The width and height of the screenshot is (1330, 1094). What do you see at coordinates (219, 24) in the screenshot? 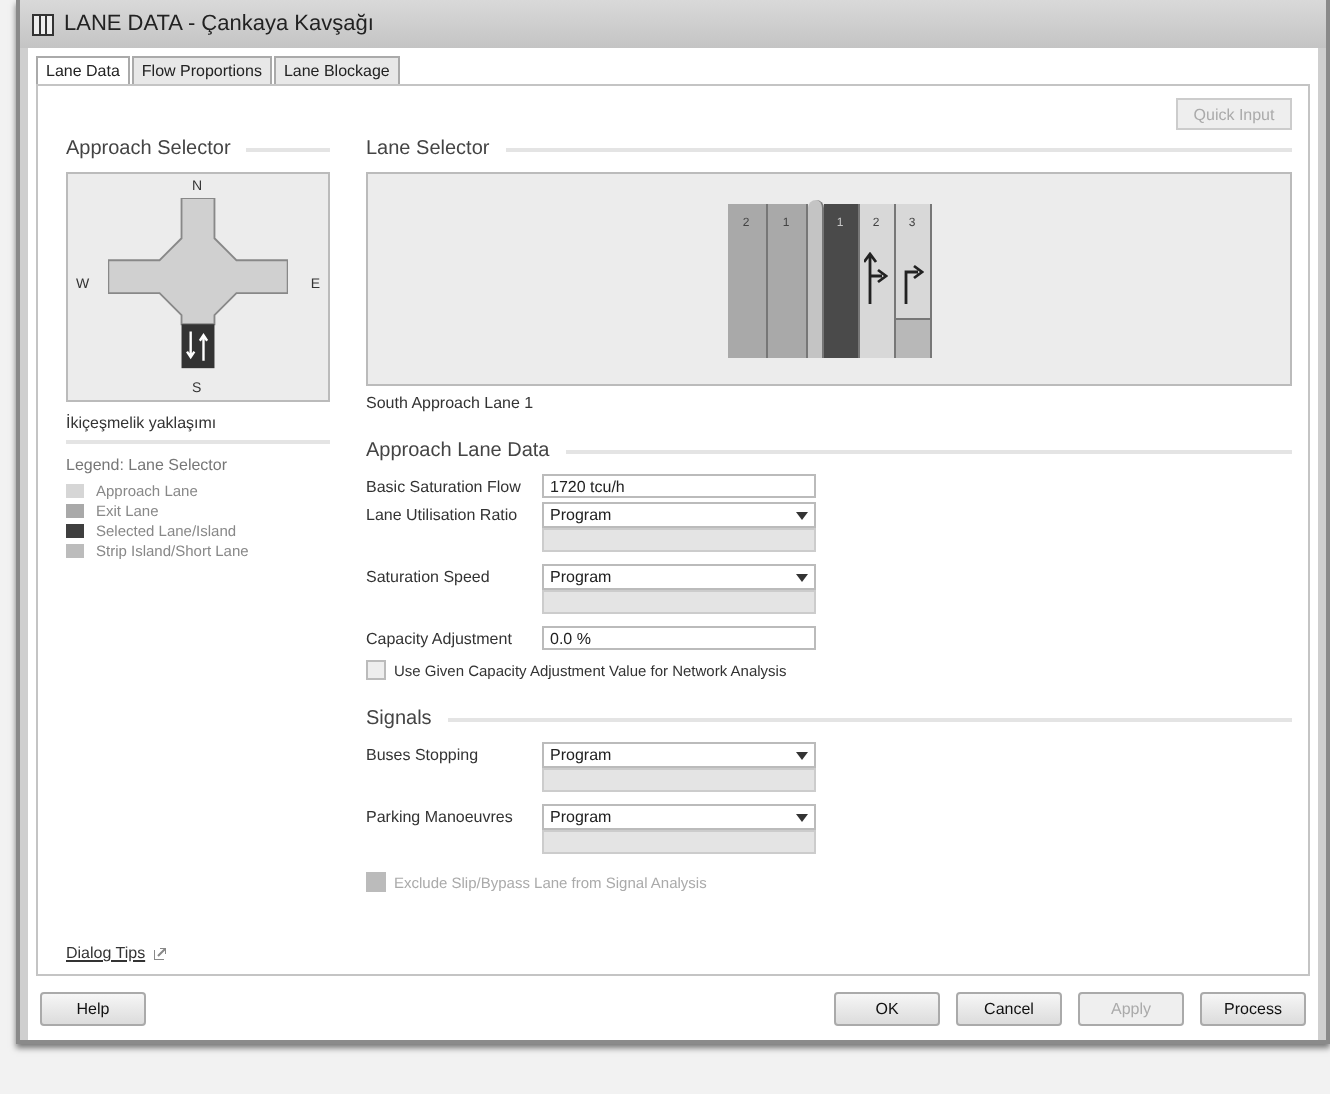
I see `window-title: LANE DATA - Çankaya Kavşağı` at bounding box center [219, 24].